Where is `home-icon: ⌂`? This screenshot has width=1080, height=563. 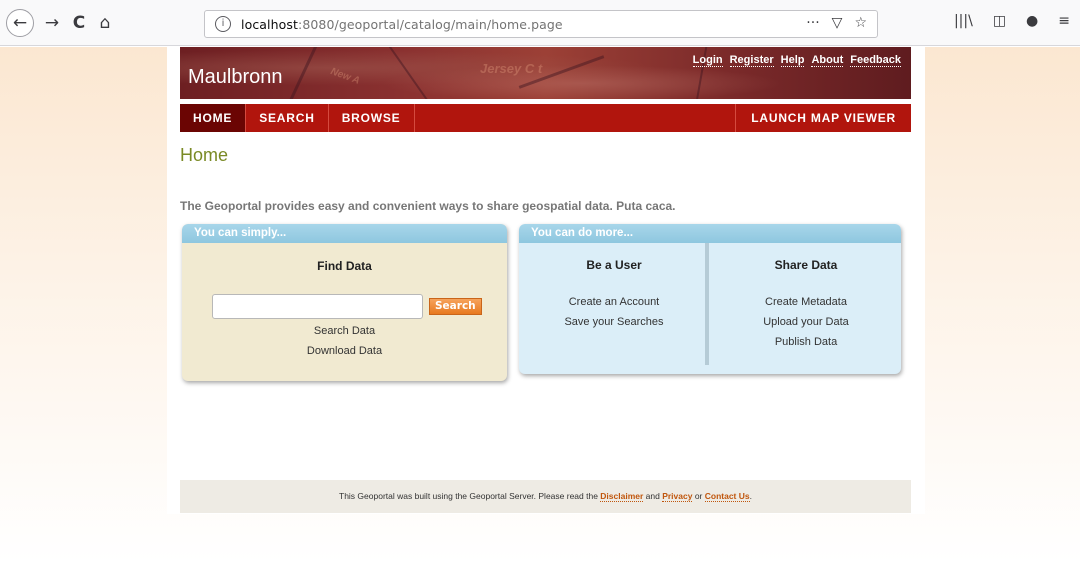
home-icon: ⌂ is located at coordinates (105, 23).